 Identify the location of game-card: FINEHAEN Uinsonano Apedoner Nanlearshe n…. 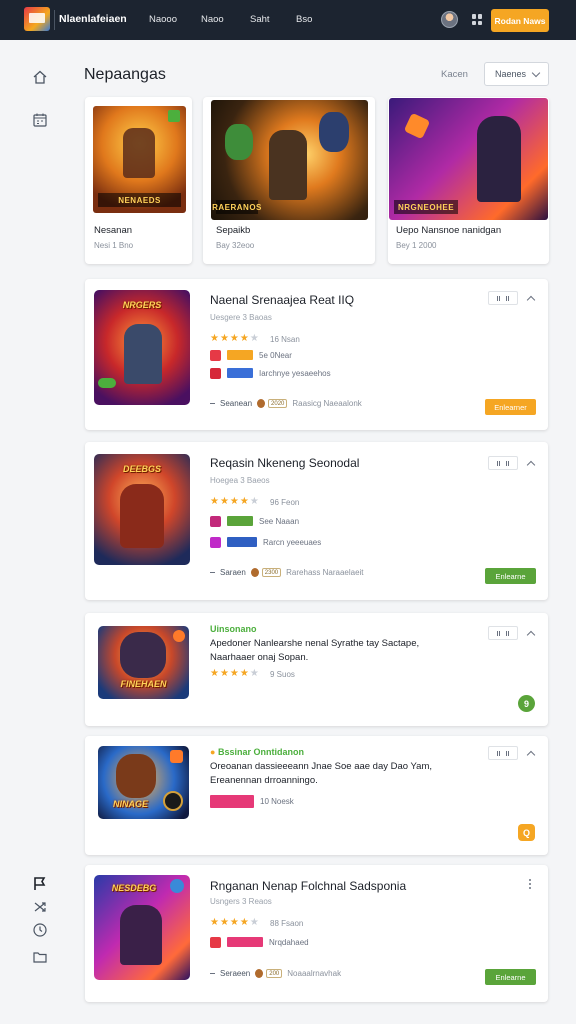
(316, 669).